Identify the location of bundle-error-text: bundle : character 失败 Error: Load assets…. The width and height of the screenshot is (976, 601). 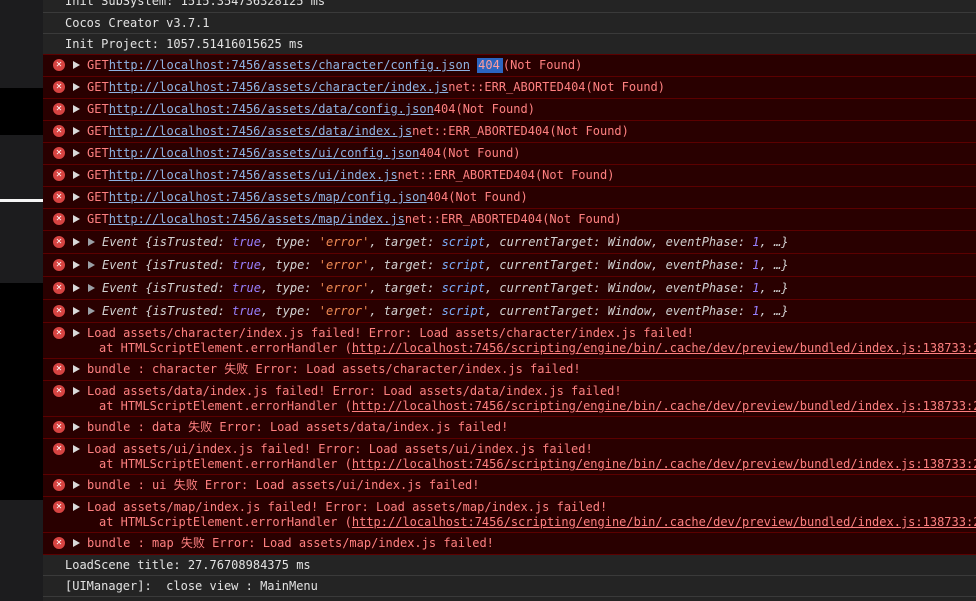
(334, 369).